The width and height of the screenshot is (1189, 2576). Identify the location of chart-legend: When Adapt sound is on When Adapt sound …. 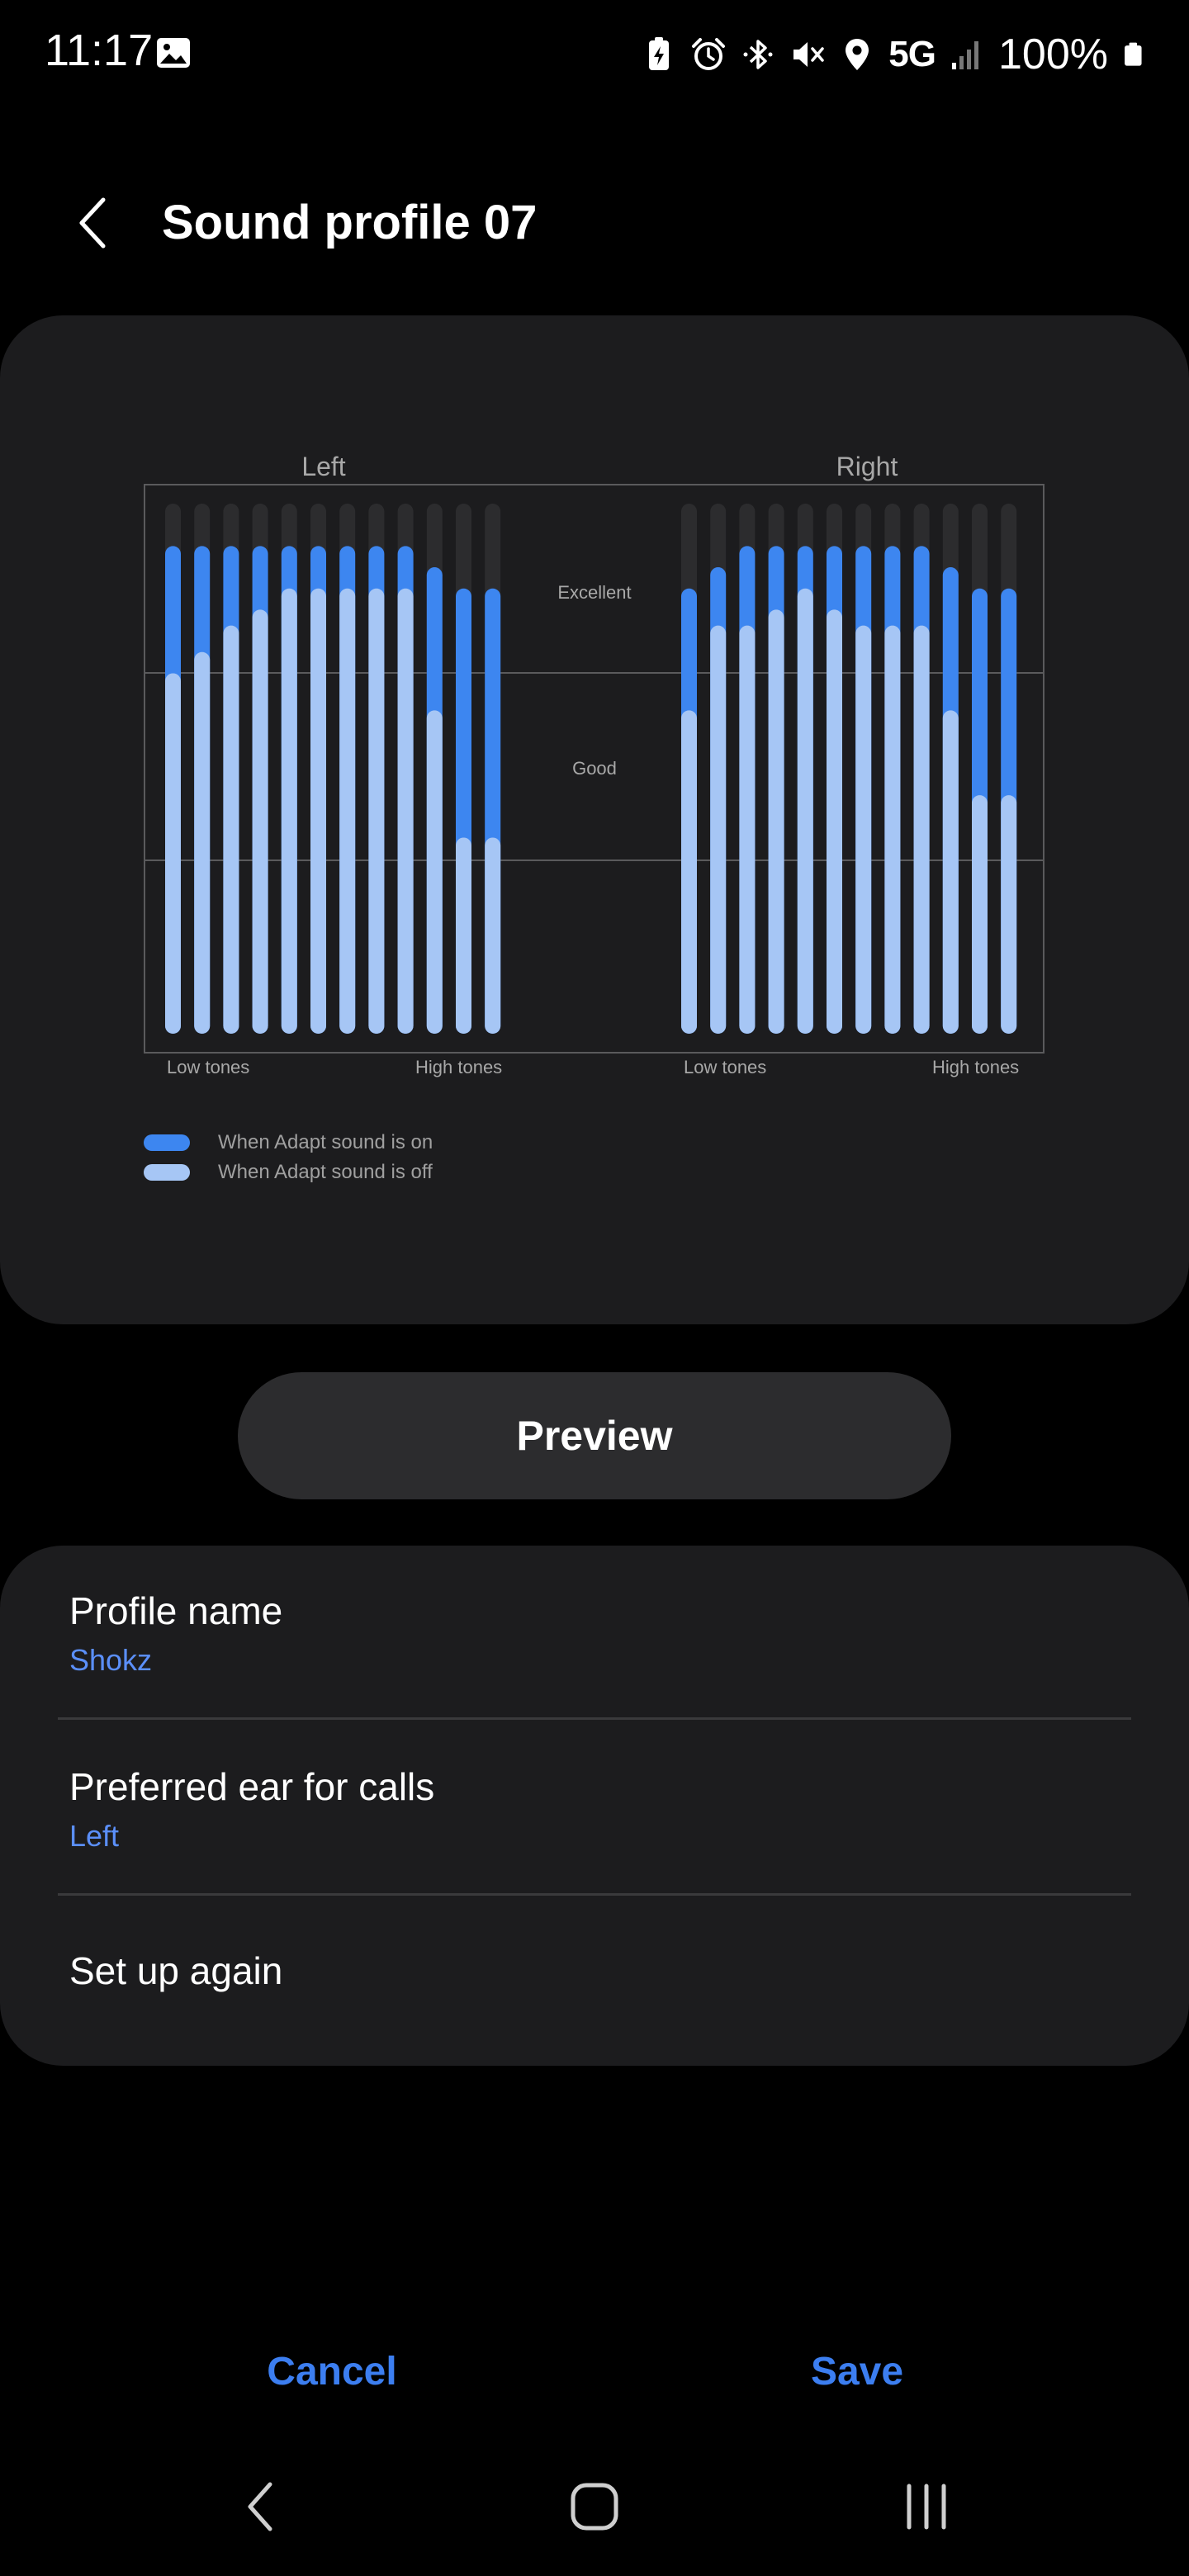
(288, 1157).